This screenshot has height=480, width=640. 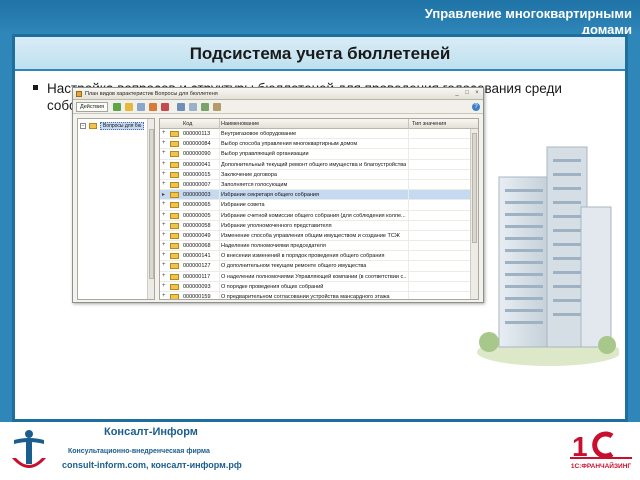 I want to click on row-marker-icon: ▸, so click(x=164, y=195).